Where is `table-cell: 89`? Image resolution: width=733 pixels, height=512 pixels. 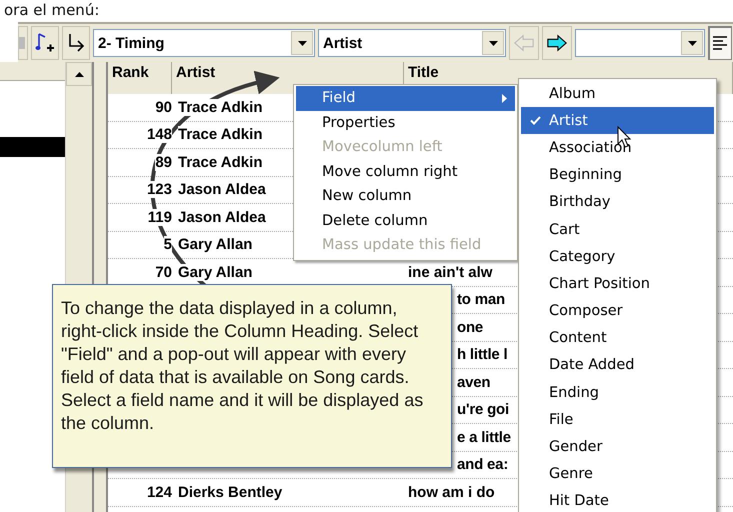
table-cell: 89 is located at coordinates (163, 162).